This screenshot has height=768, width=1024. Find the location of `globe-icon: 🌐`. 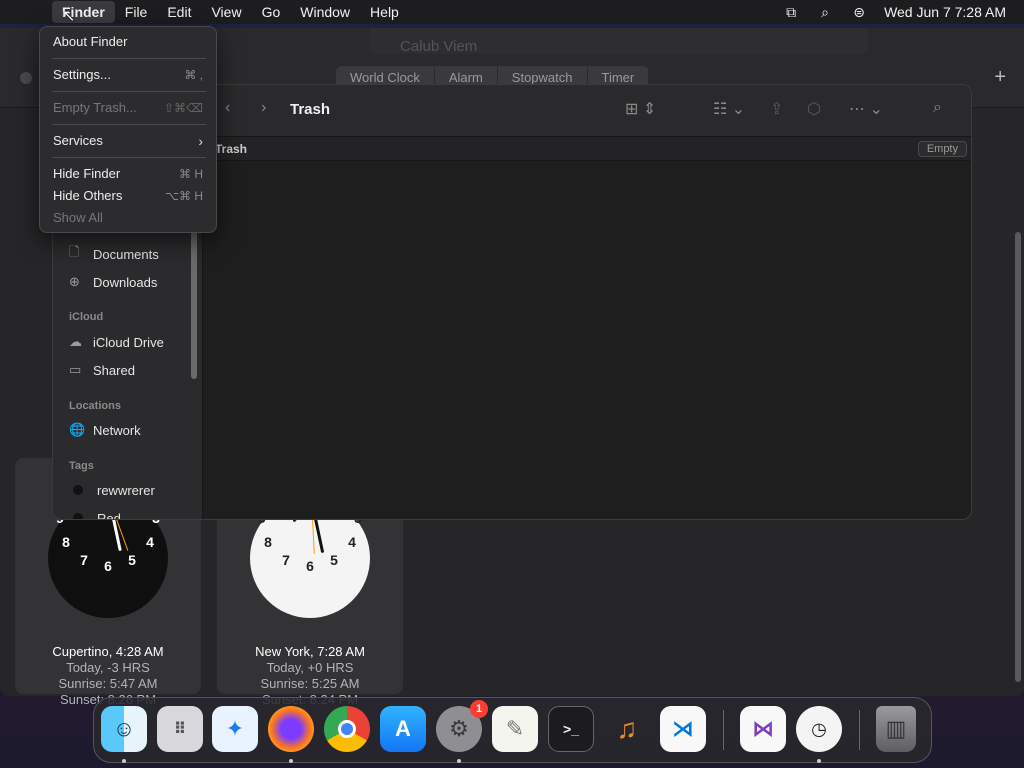

globe-icon: 🌐 is located at coordinates (77, 429).